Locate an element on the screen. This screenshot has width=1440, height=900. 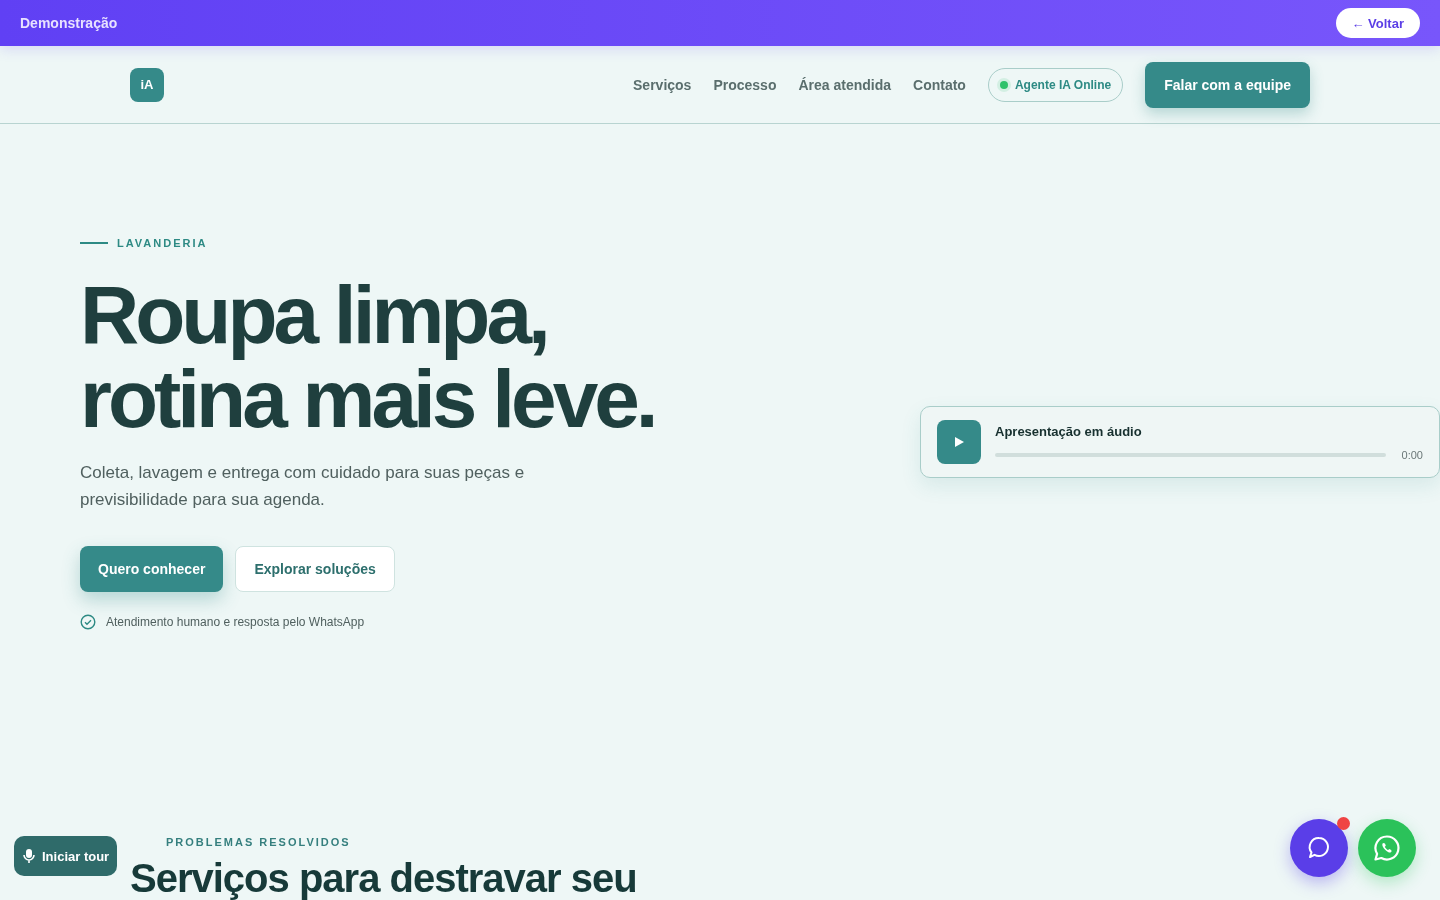
tour-button: Iniciar tour is located at coordinates (66, 856).